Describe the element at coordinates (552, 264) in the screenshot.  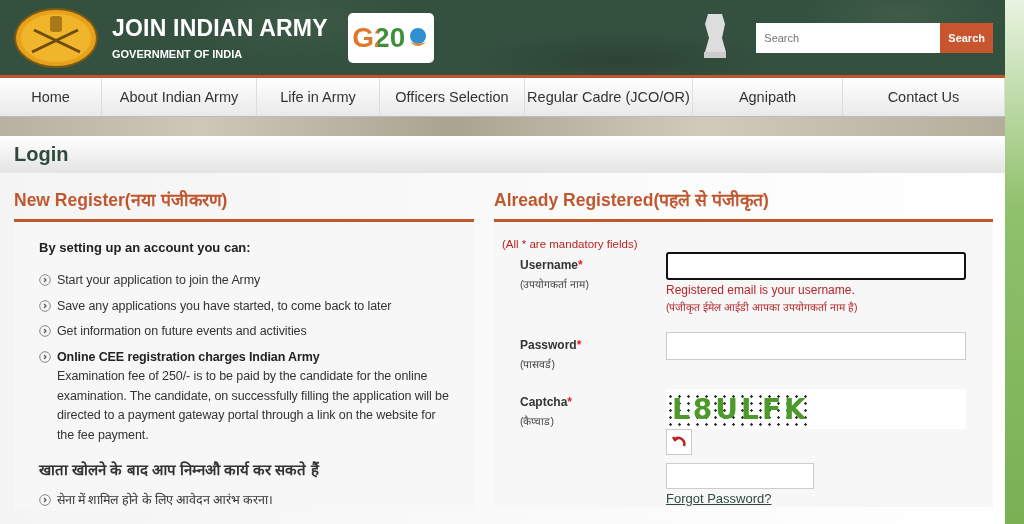
I see `username-label: Username*` at that location.